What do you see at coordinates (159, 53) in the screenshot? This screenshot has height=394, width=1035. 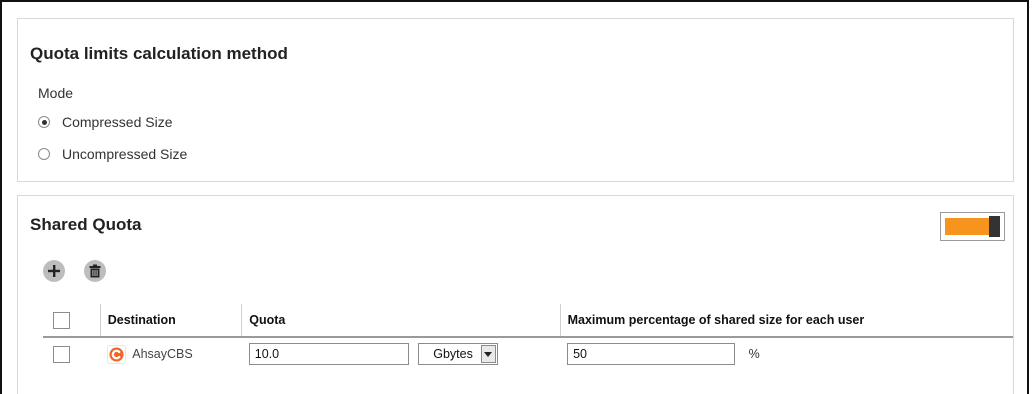 I see `quota-method-title: Quota limits calculation method` at bounding box center [159, 53].